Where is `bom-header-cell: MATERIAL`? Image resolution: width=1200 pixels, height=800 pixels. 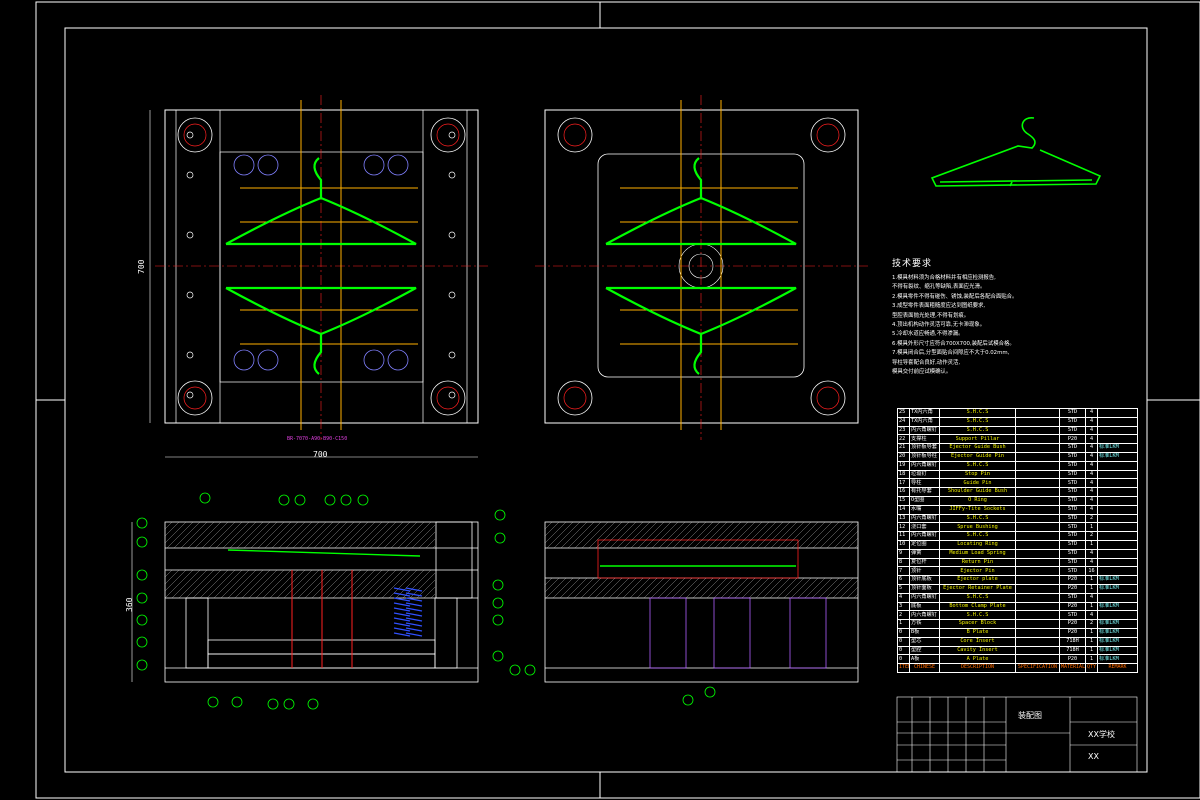 bom-header-cell: MATERIAL is located at coordinates (1072, 668).